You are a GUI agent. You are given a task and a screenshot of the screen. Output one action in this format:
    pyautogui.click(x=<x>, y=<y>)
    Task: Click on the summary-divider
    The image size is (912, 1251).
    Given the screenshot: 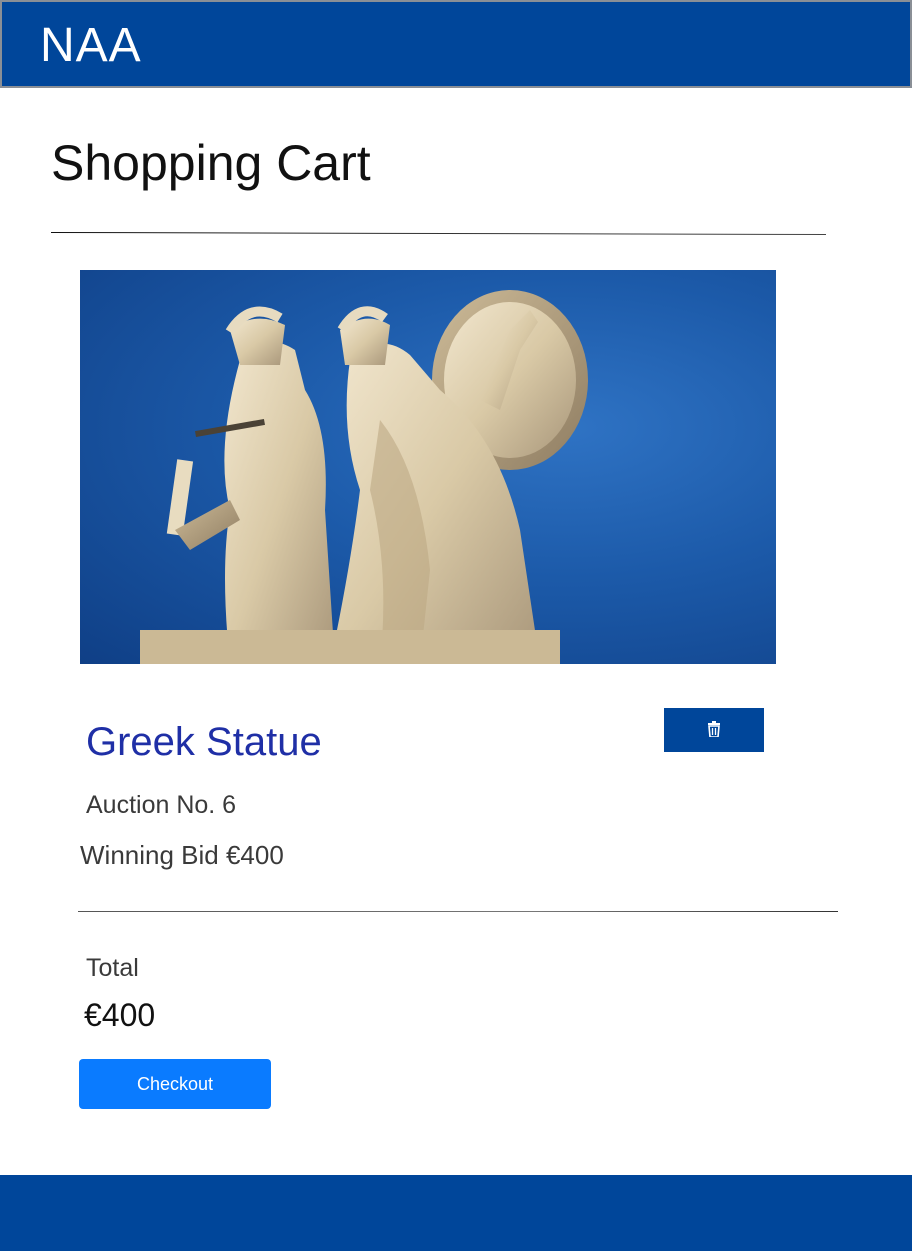 What is the action you would take?
    pyautogui.click(x=458, y=911)
    